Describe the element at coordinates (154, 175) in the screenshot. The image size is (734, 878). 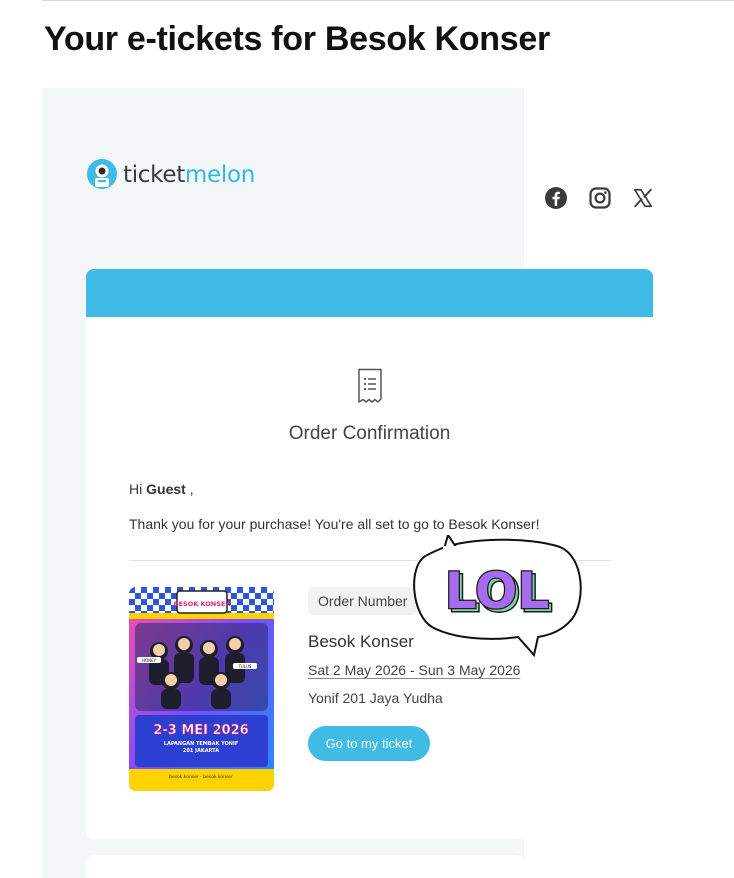
I see `brand-name-part1: ticket` at that location.